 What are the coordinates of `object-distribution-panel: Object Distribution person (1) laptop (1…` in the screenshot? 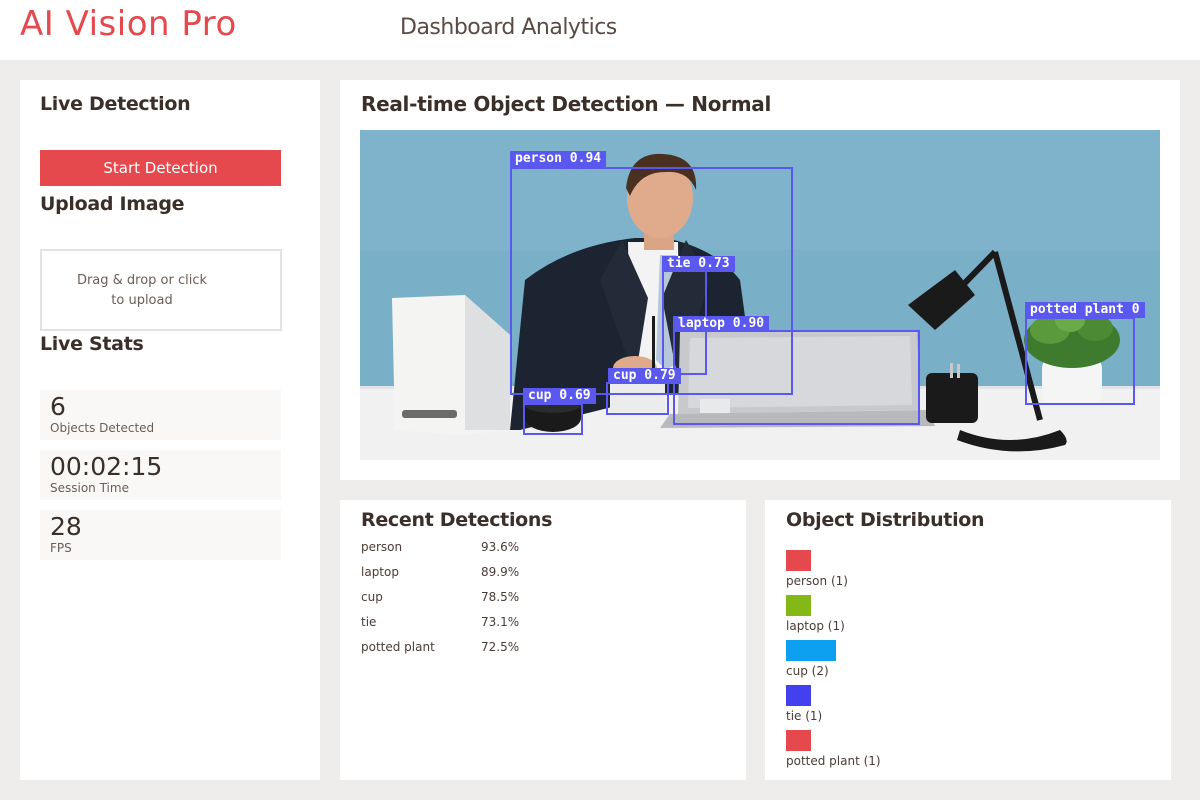 It's located at (968, 640).